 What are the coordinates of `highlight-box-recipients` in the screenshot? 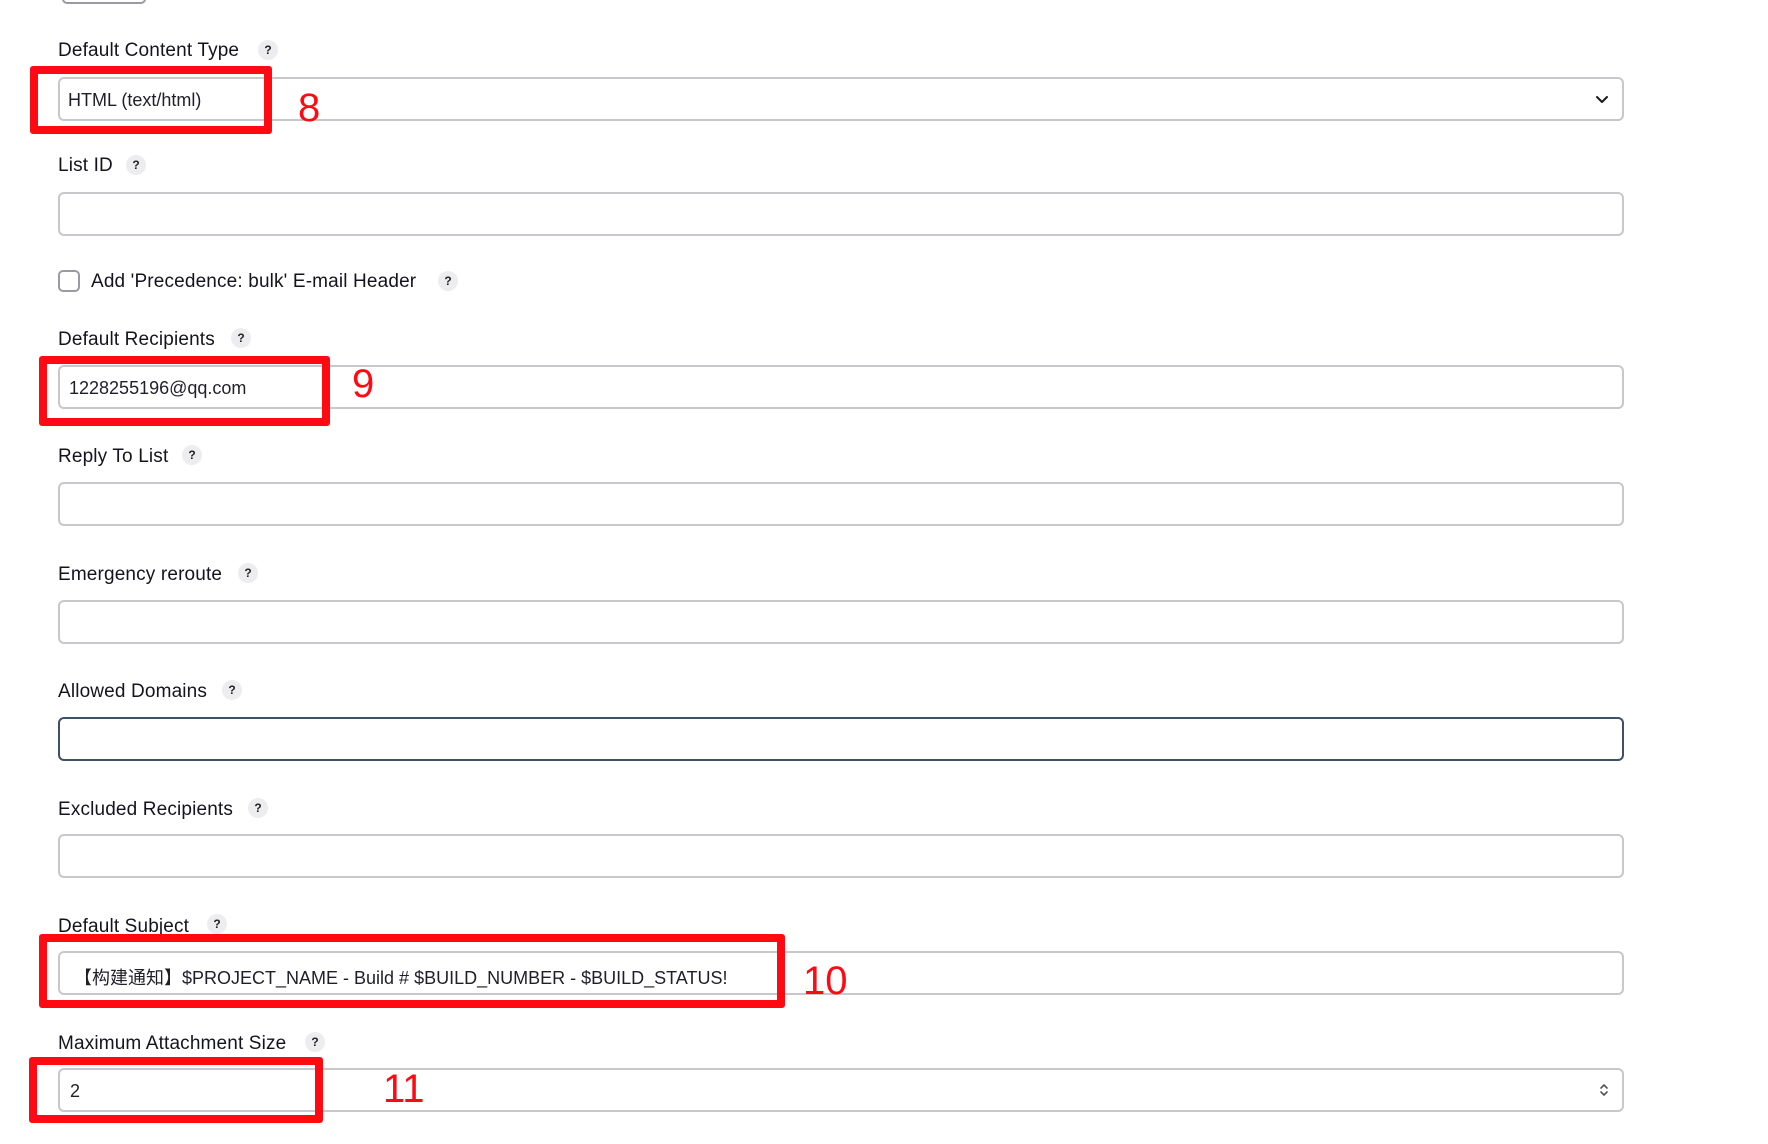 It's located at (184, 391).